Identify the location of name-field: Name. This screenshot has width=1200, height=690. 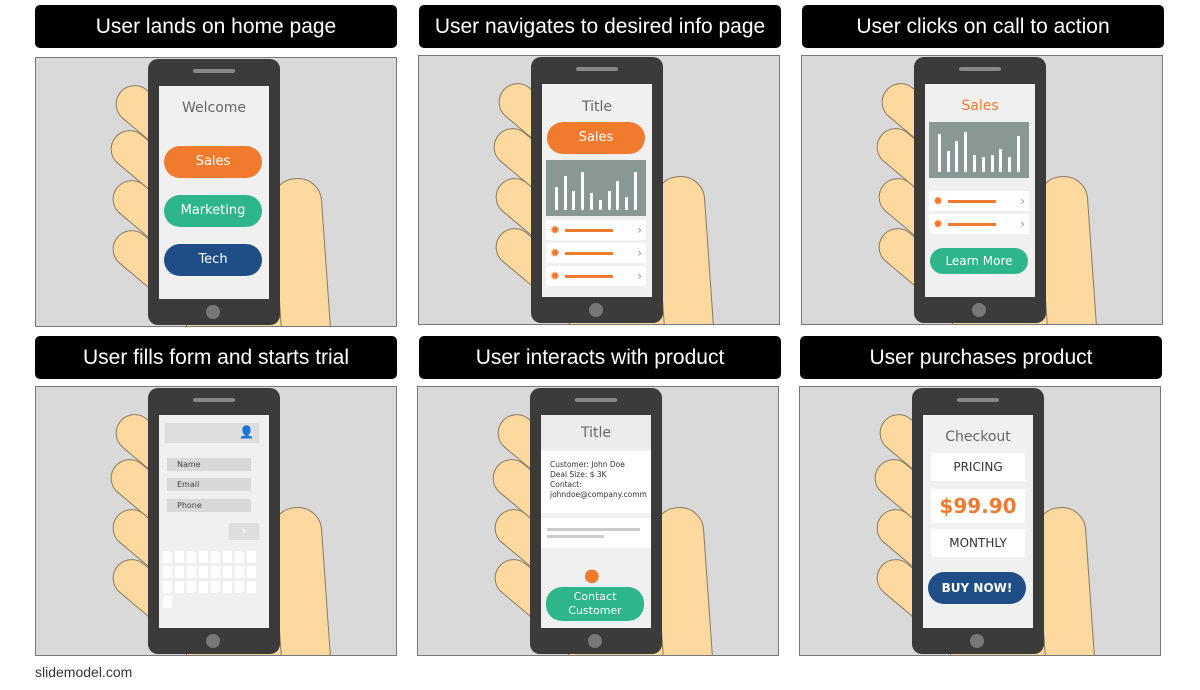
(209, 464).